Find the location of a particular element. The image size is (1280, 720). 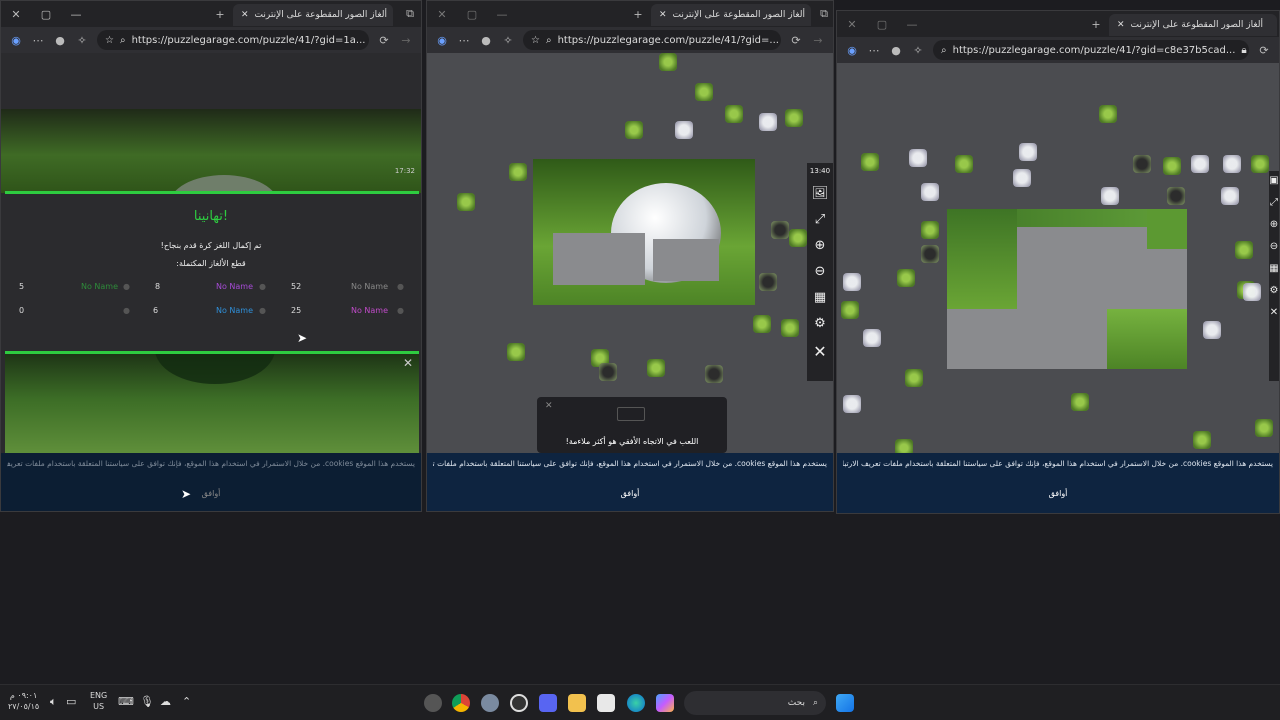

edge-icon is located at coordinates (636, 703).